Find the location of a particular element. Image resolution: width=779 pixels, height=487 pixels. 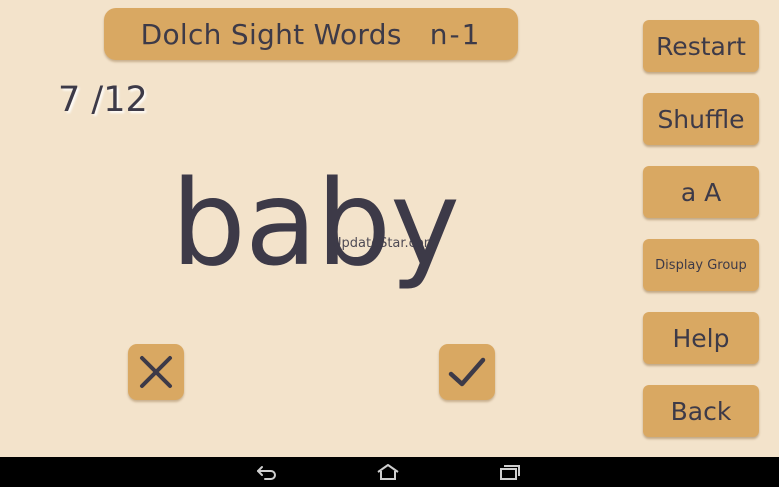

title-bar: Dolch Sight Words n-1 is located at coordinates (311, 34).